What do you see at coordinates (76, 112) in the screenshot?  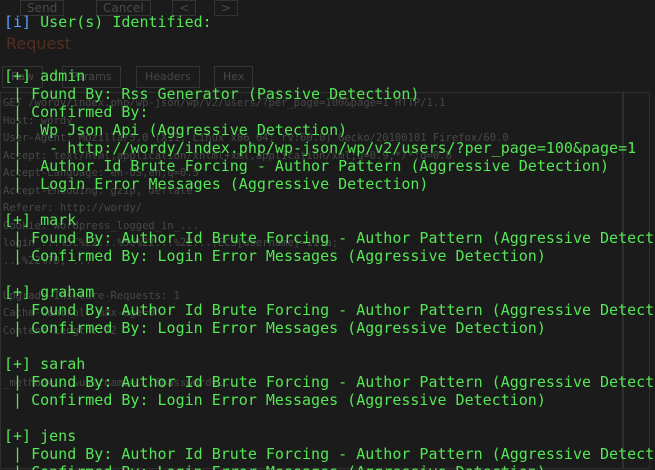 I see `detection-line: | Confirmed By:` at bounding box center [76, 112].